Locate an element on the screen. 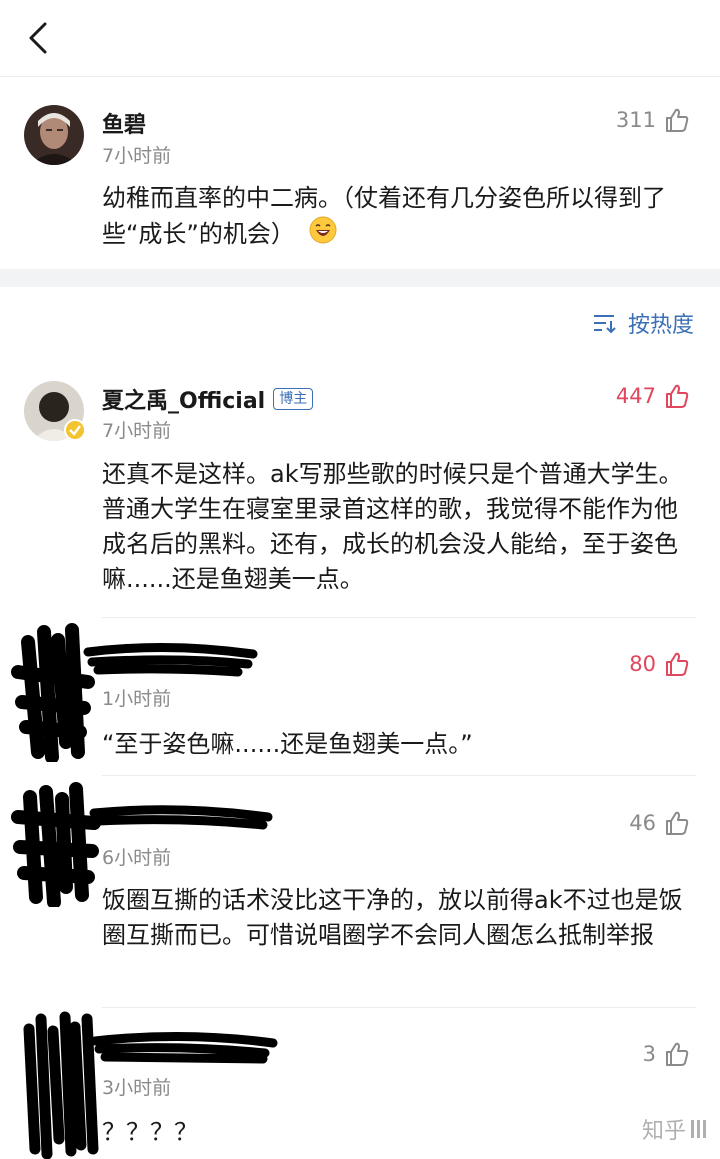 This screenshot has width=720, height=1159. author-badge: 博主 is located at coordinates (293, 399).